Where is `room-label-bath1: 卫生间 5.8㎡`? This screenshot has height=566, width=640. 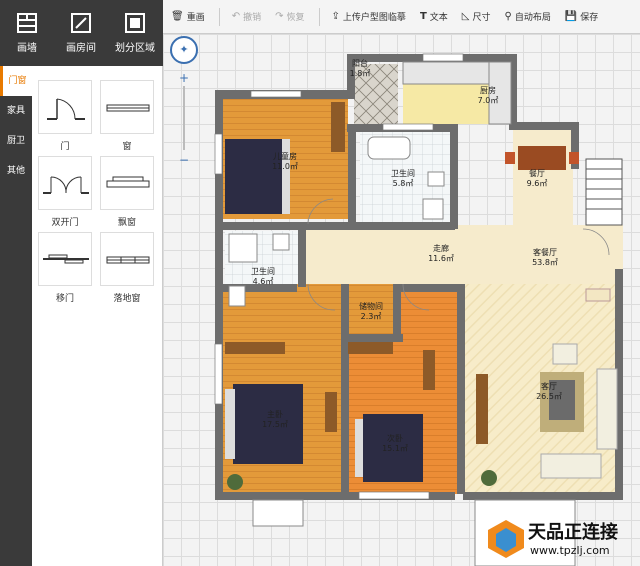
room-label-bath1: 卫生间 5.8㎡ is located at coordinates (403, 178).